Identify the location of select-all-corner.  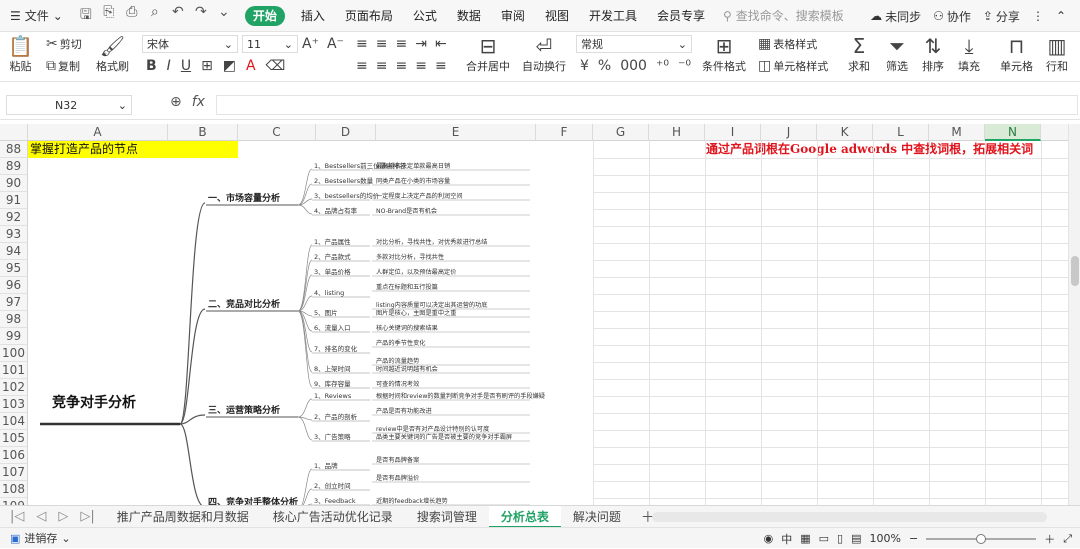
(14, 132).